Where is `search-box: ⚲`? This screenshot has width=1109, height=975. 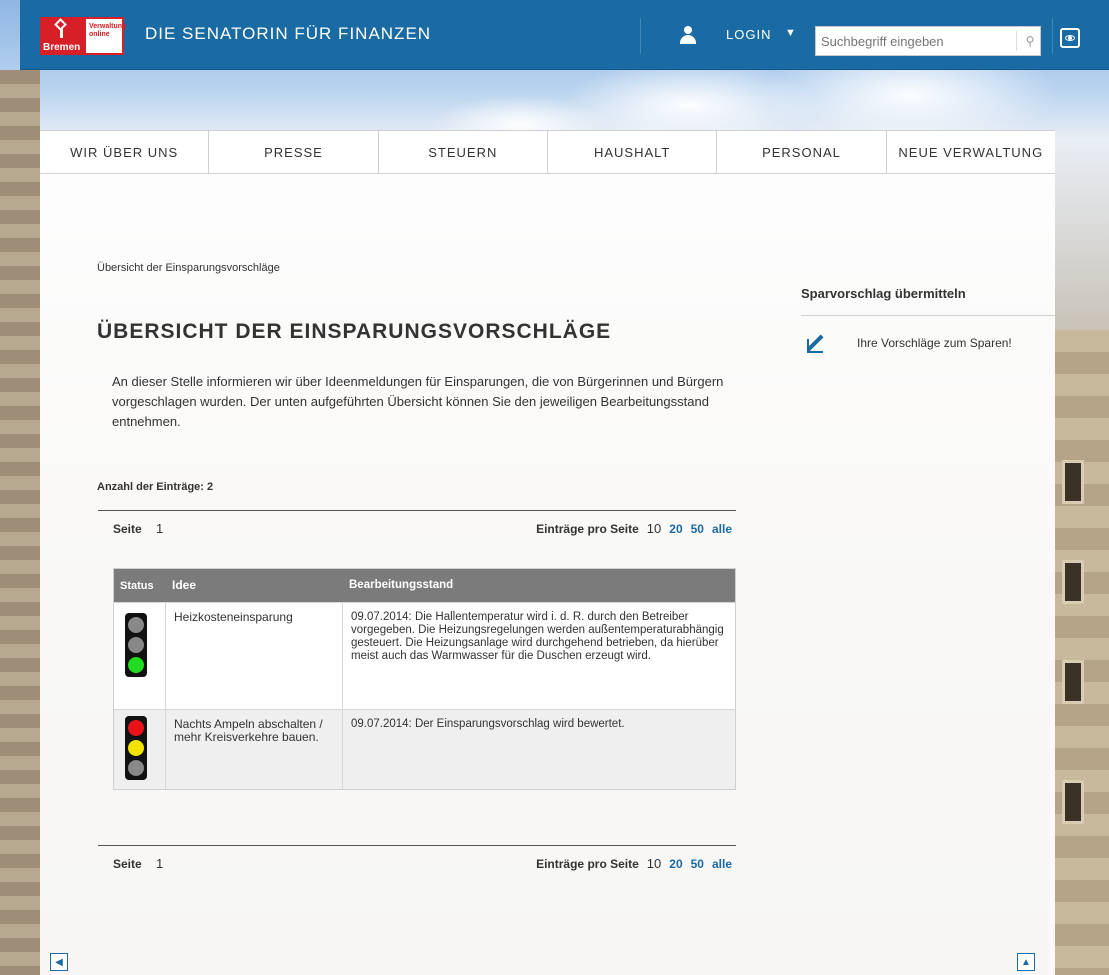
search-box: ⚲ is located at coordinates (928, 41).